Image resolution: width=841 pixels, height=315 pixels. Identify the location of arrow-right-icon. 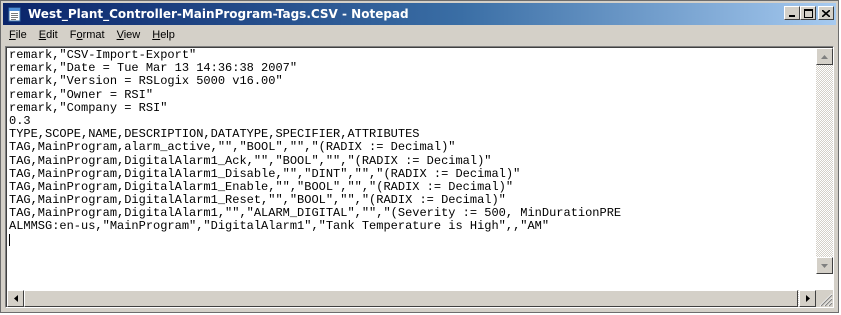
(807, 298).